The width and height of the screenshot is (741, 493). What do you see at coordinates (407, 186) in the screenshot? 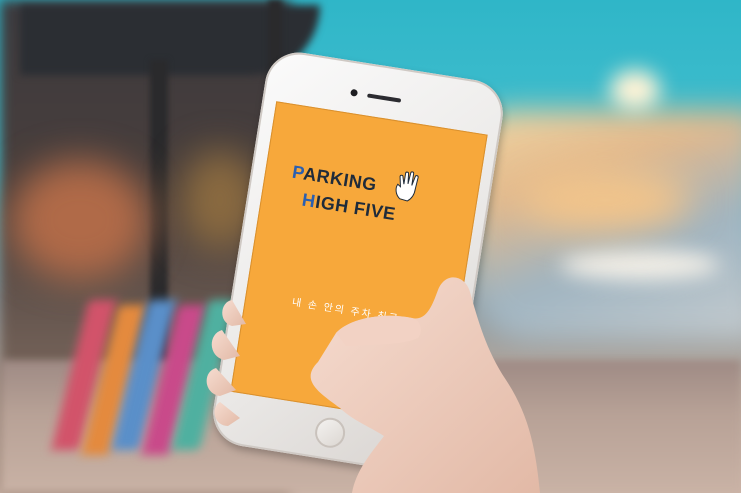
I see `hand-wave-icon` at bounding box center [407, 186].